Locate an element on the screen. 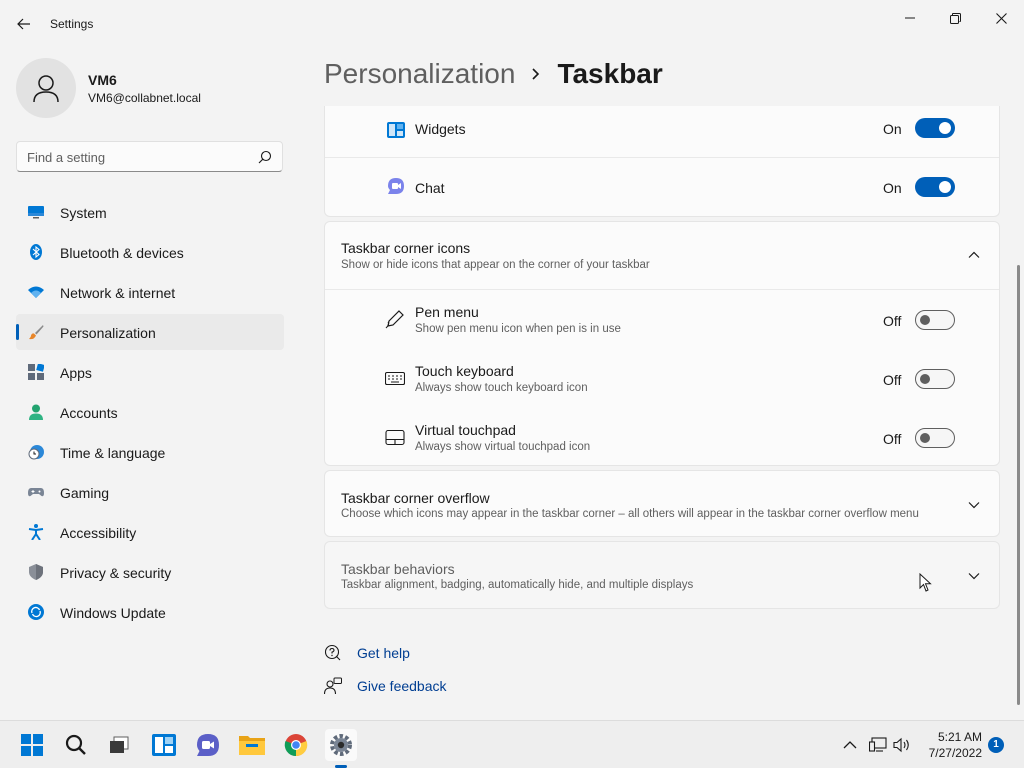 The image size is (1024, 768). breadcrumb: Personalization Taskbar is located at coordinates (493, 74).